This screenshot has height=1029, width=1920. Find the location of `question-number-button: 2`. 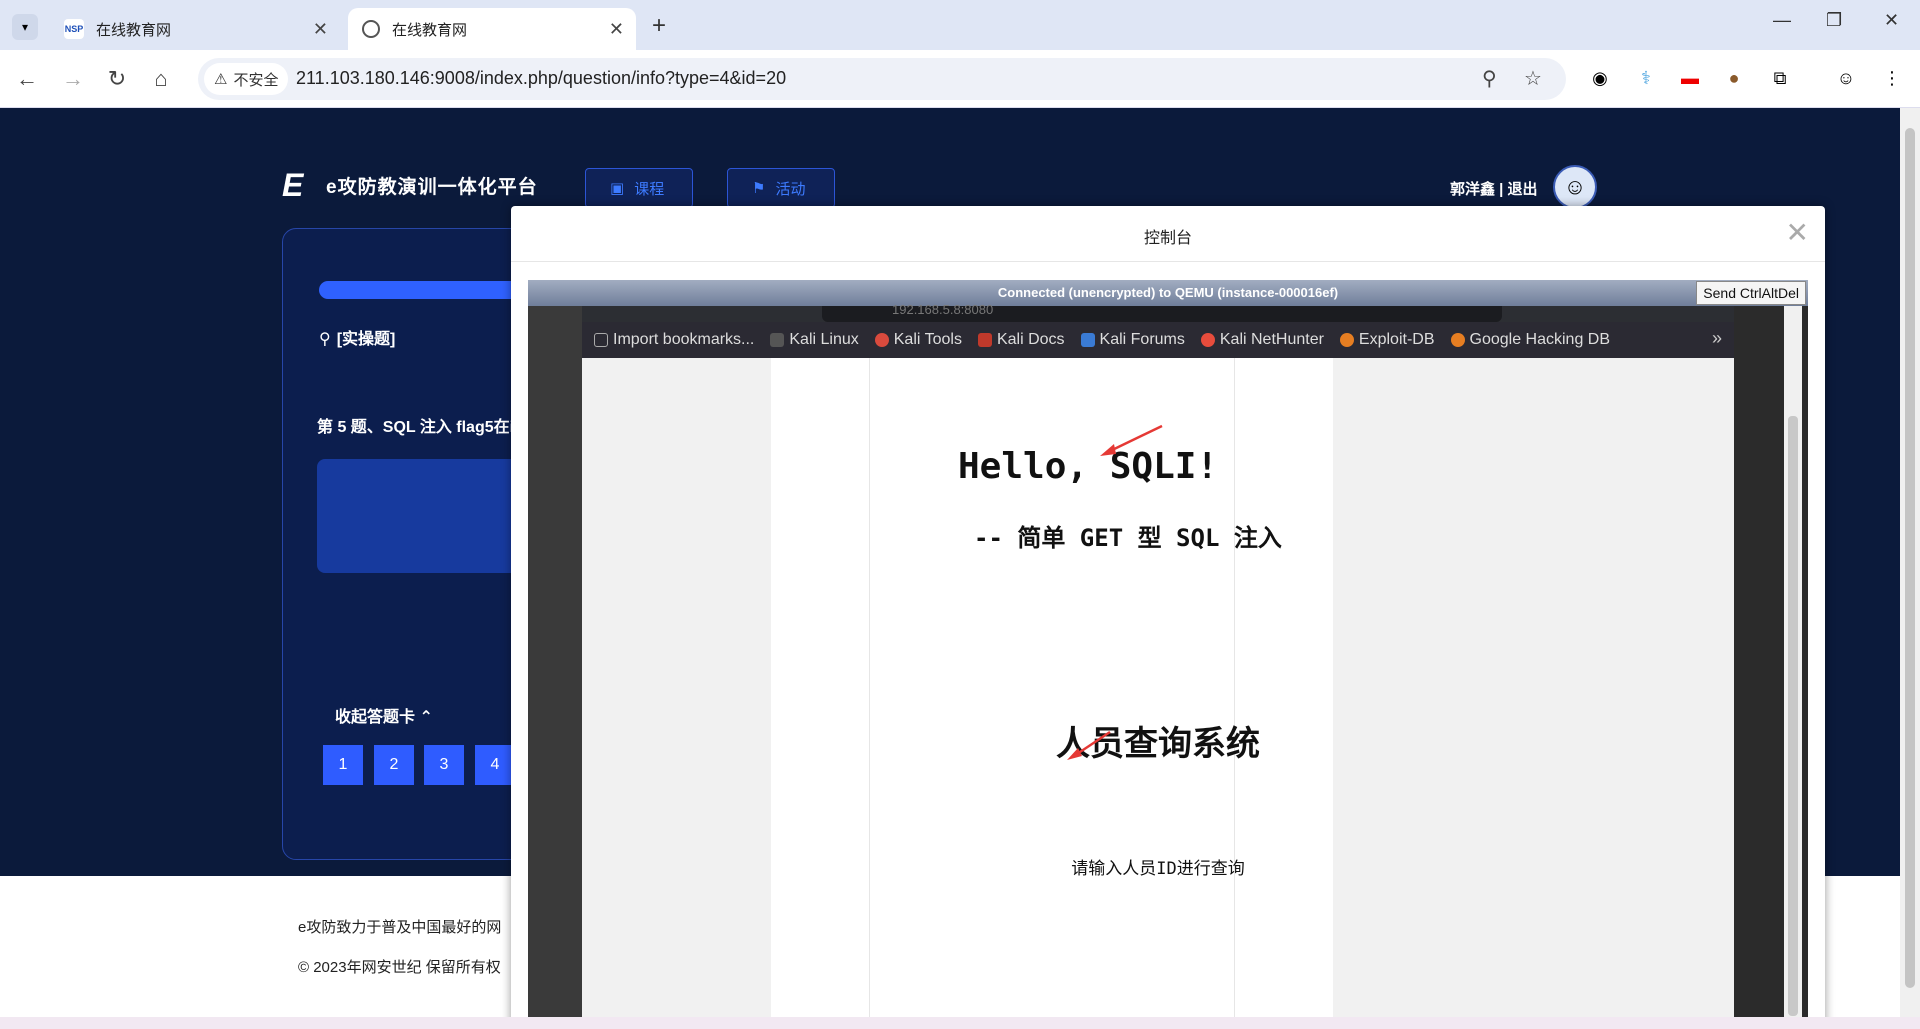

question-number-button: 2 is located at coordinates (394, 765).